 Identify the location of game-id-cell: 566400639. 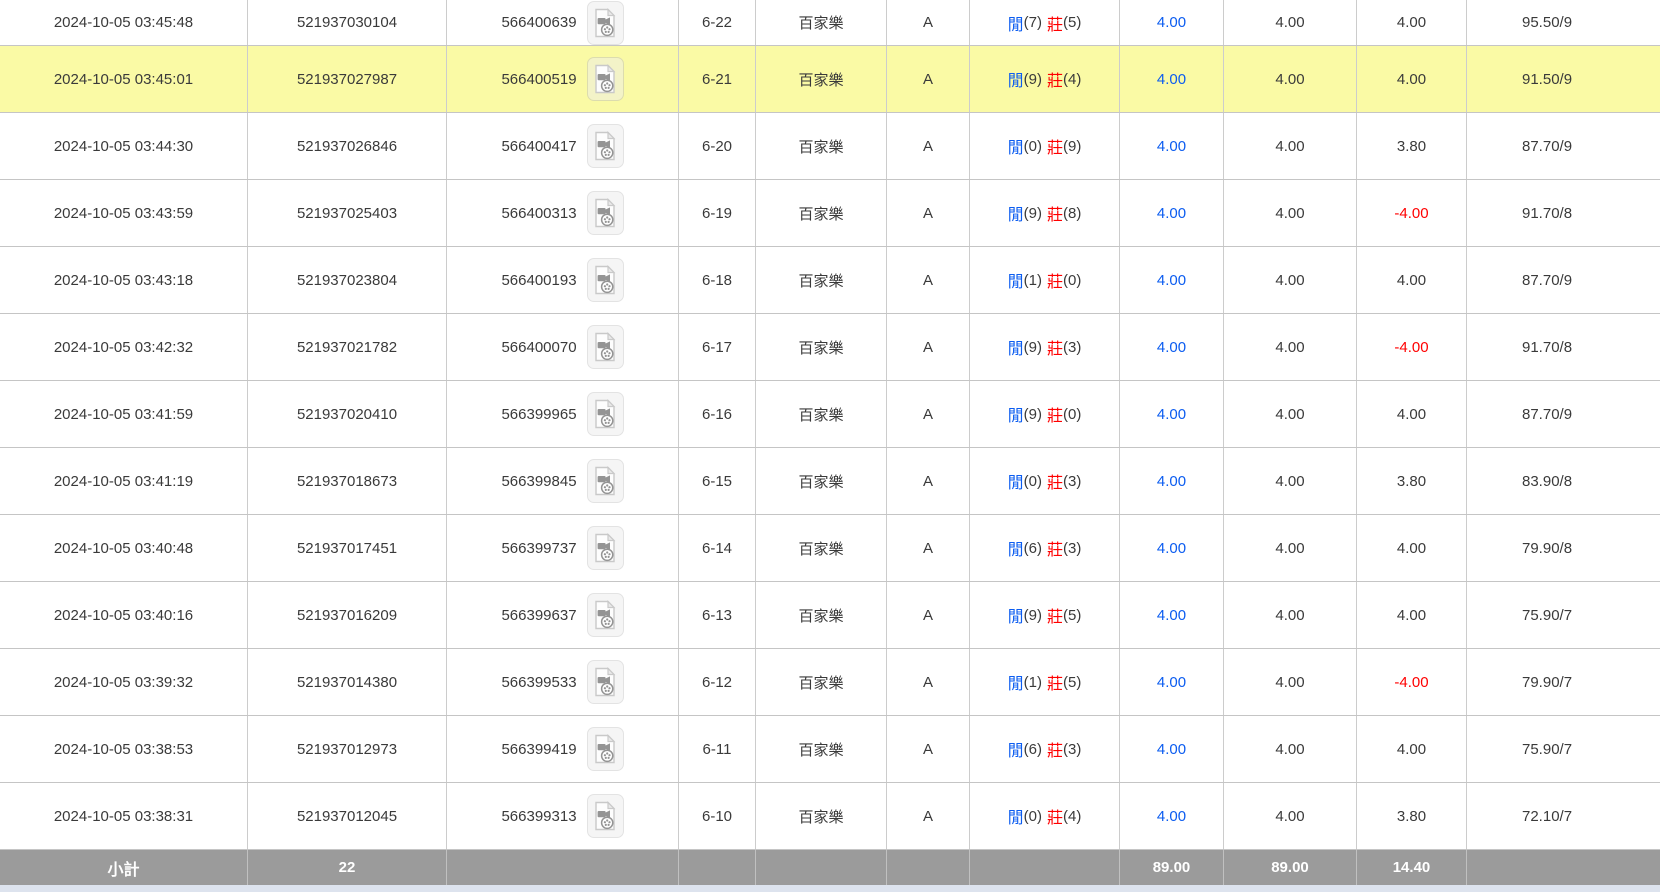
(563, 22).